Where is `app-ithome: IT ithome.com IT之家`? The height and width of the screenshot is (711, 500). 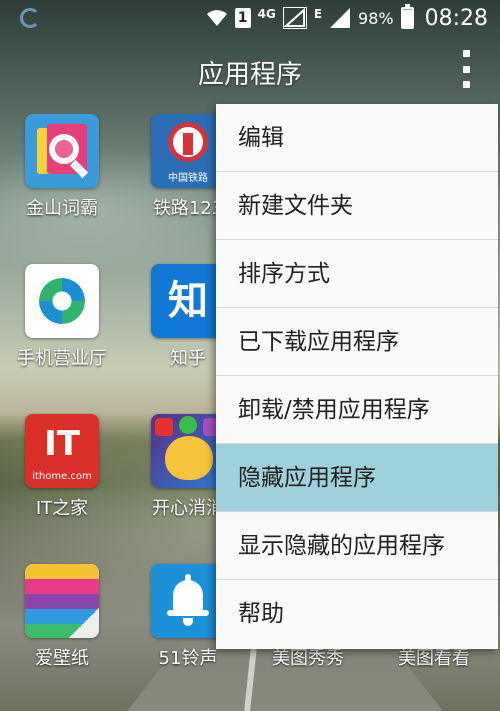
app-ithome: IT ithome.com IT之家 is located at coordinates (62, 467).